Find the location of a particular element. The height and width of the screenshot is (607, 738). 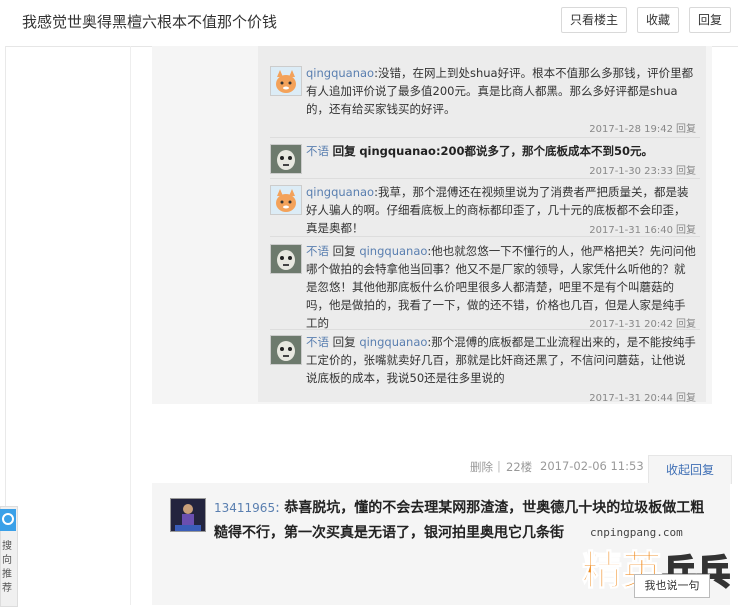

collapse-replies-button: 收起回复 is located at coordinates (690, 469).